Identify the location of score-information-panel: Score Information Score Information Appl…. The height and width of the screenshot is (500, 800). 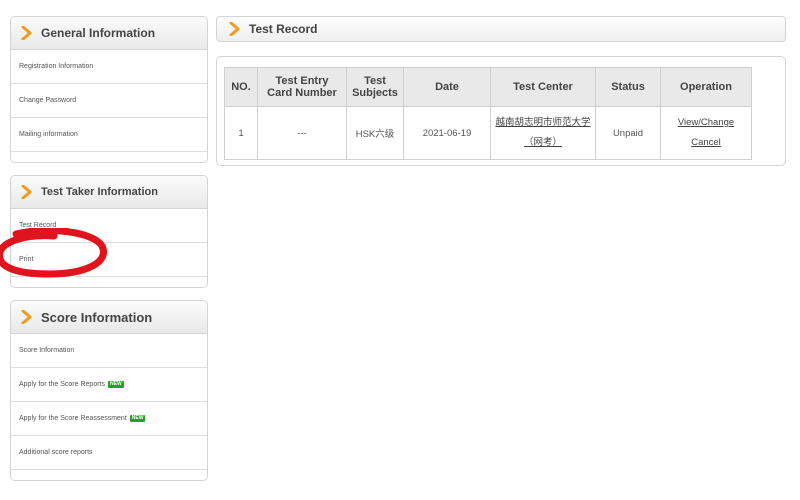
(109, 390).